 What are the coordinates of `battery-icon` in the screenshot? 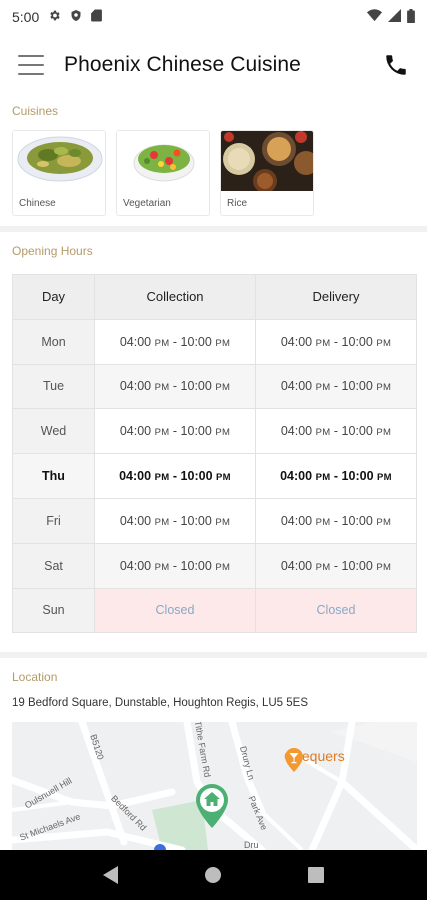 It's located at (411, 17).